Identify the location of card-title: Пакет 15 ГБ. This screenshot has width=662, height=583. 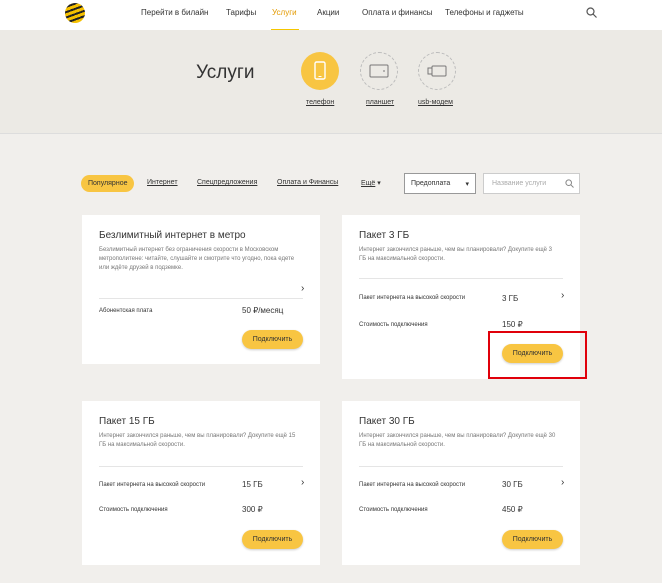
(127, 421).